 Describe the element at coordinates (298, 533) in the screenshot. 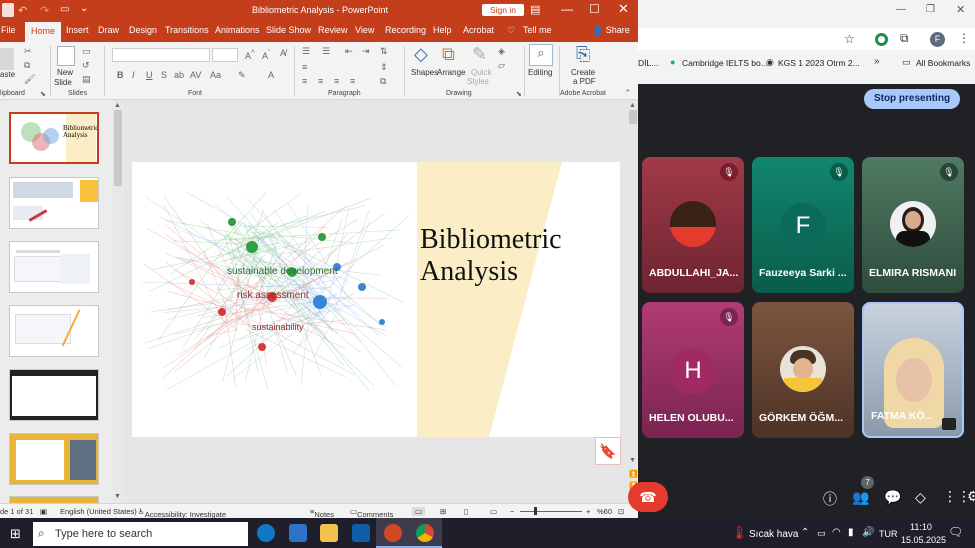

I see `mail-icon` at that location.